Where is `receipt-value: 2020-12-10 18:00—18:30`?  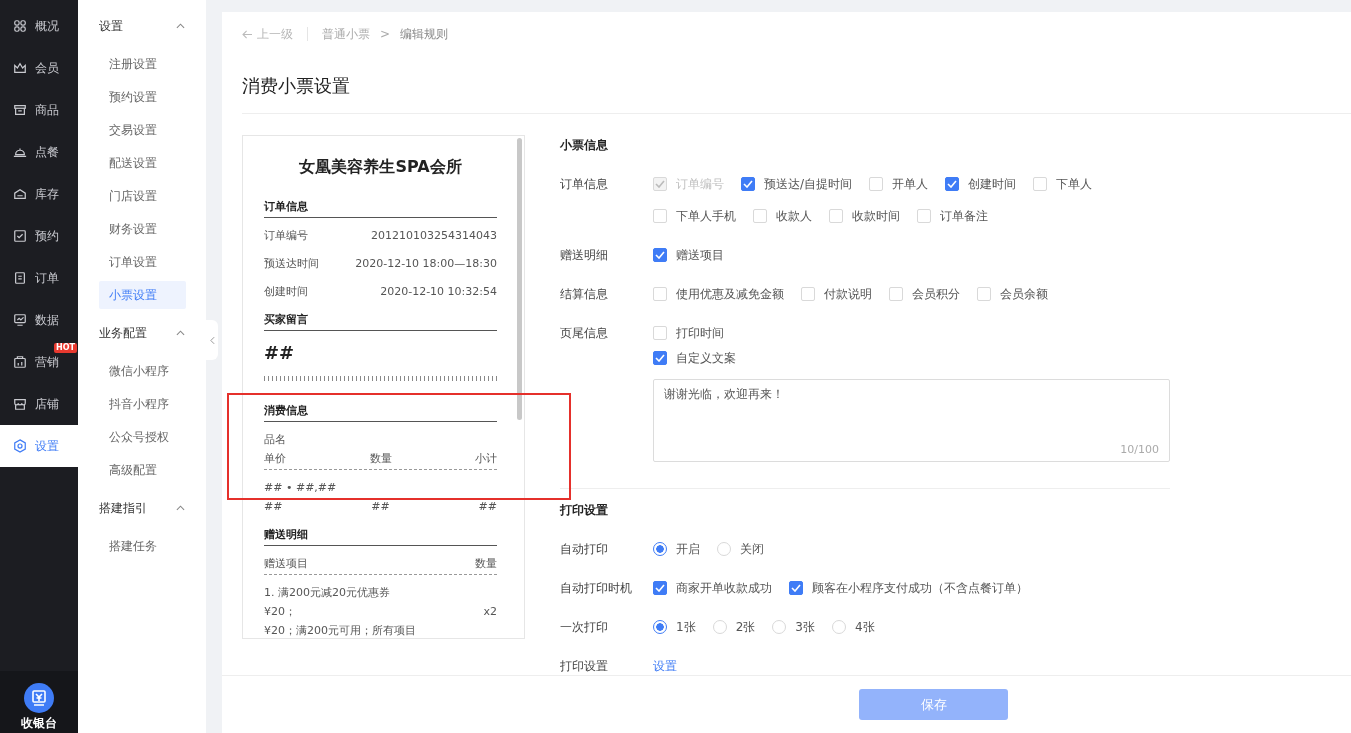 receipt-value: 2020-12-10 18:00—18:30 is located at coordinates (426, 264).